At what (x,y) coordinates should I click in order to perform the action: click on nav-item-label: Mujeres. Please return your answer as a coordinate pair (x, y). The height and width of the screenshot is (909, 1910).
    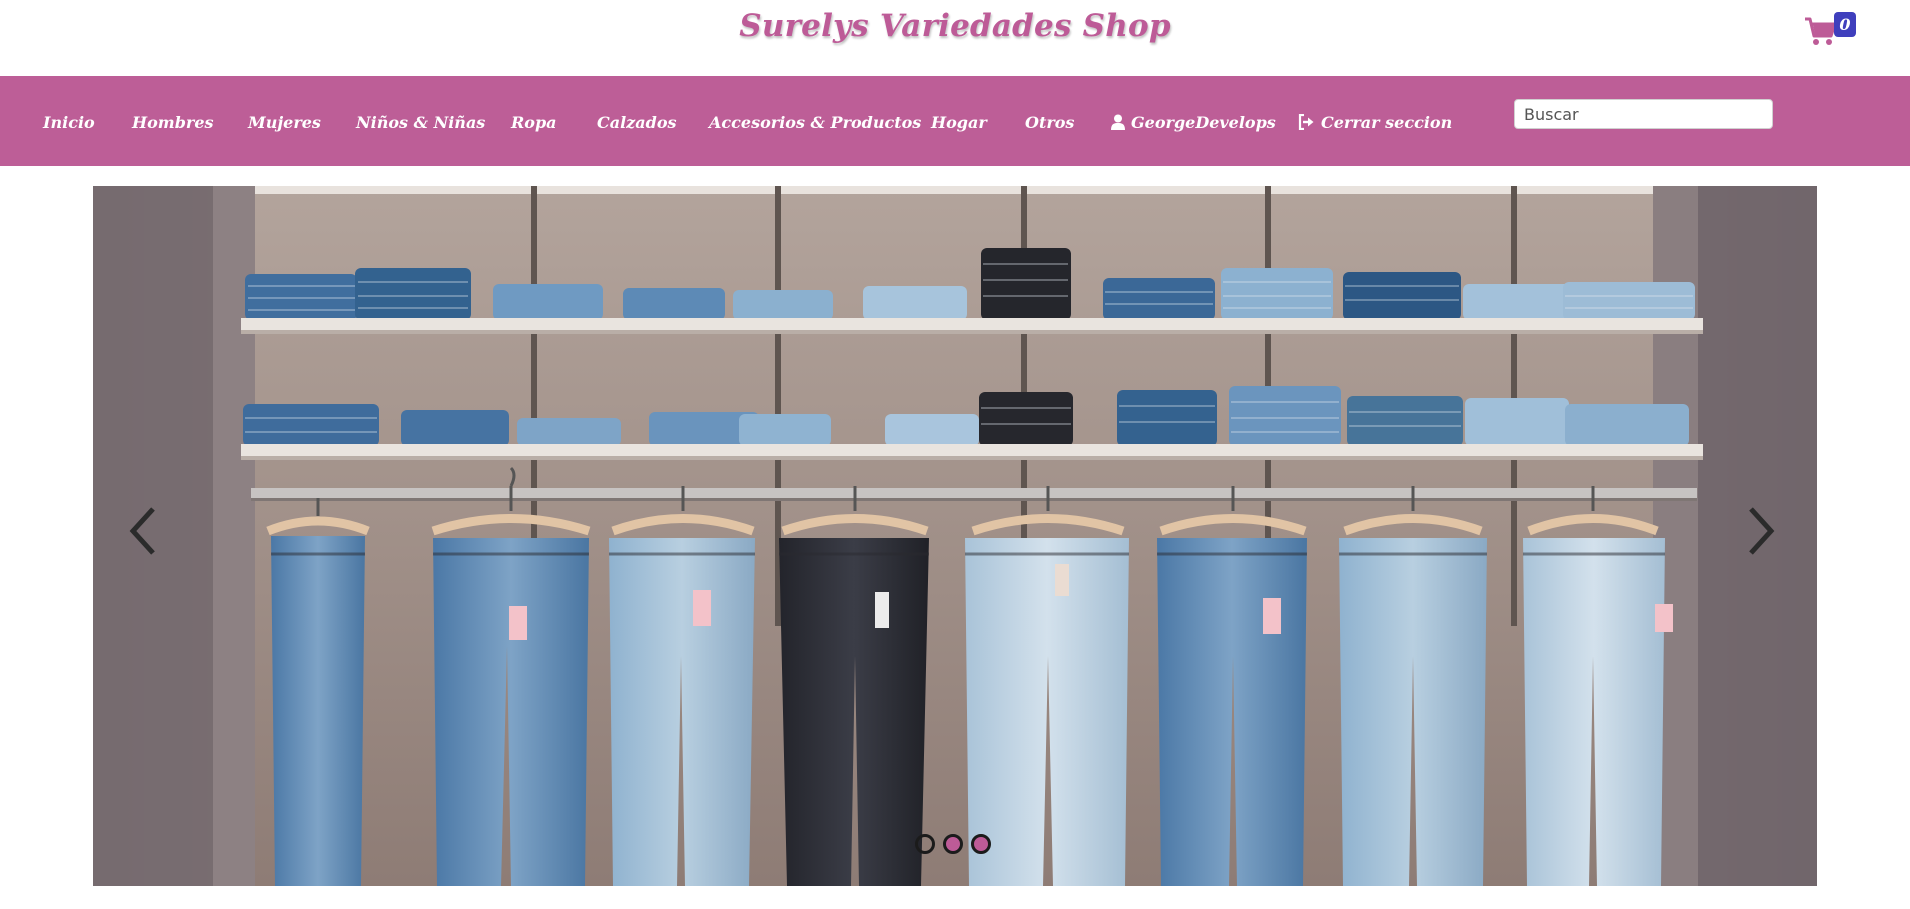
    Looking at the image, I should click on (284, 122).